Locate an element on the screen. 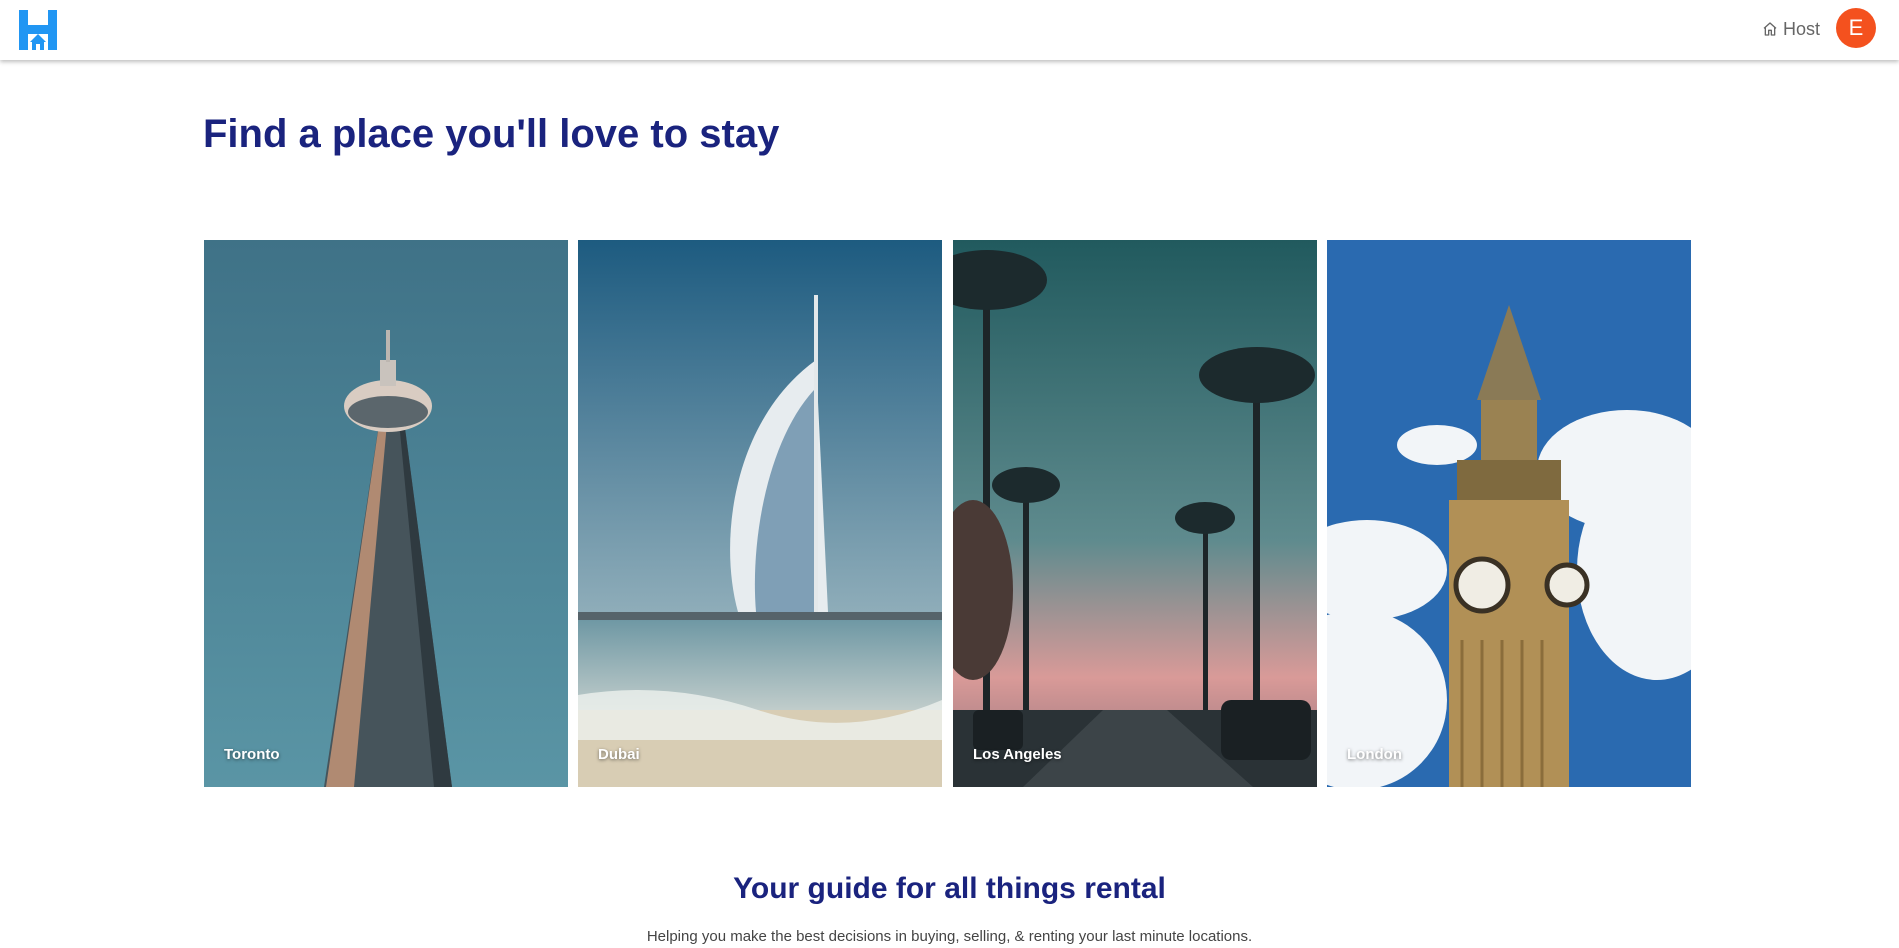 Image resolution: width=1899 pixels, height=948 pixels. cn-tower-image is located at coordinates (386, 513).